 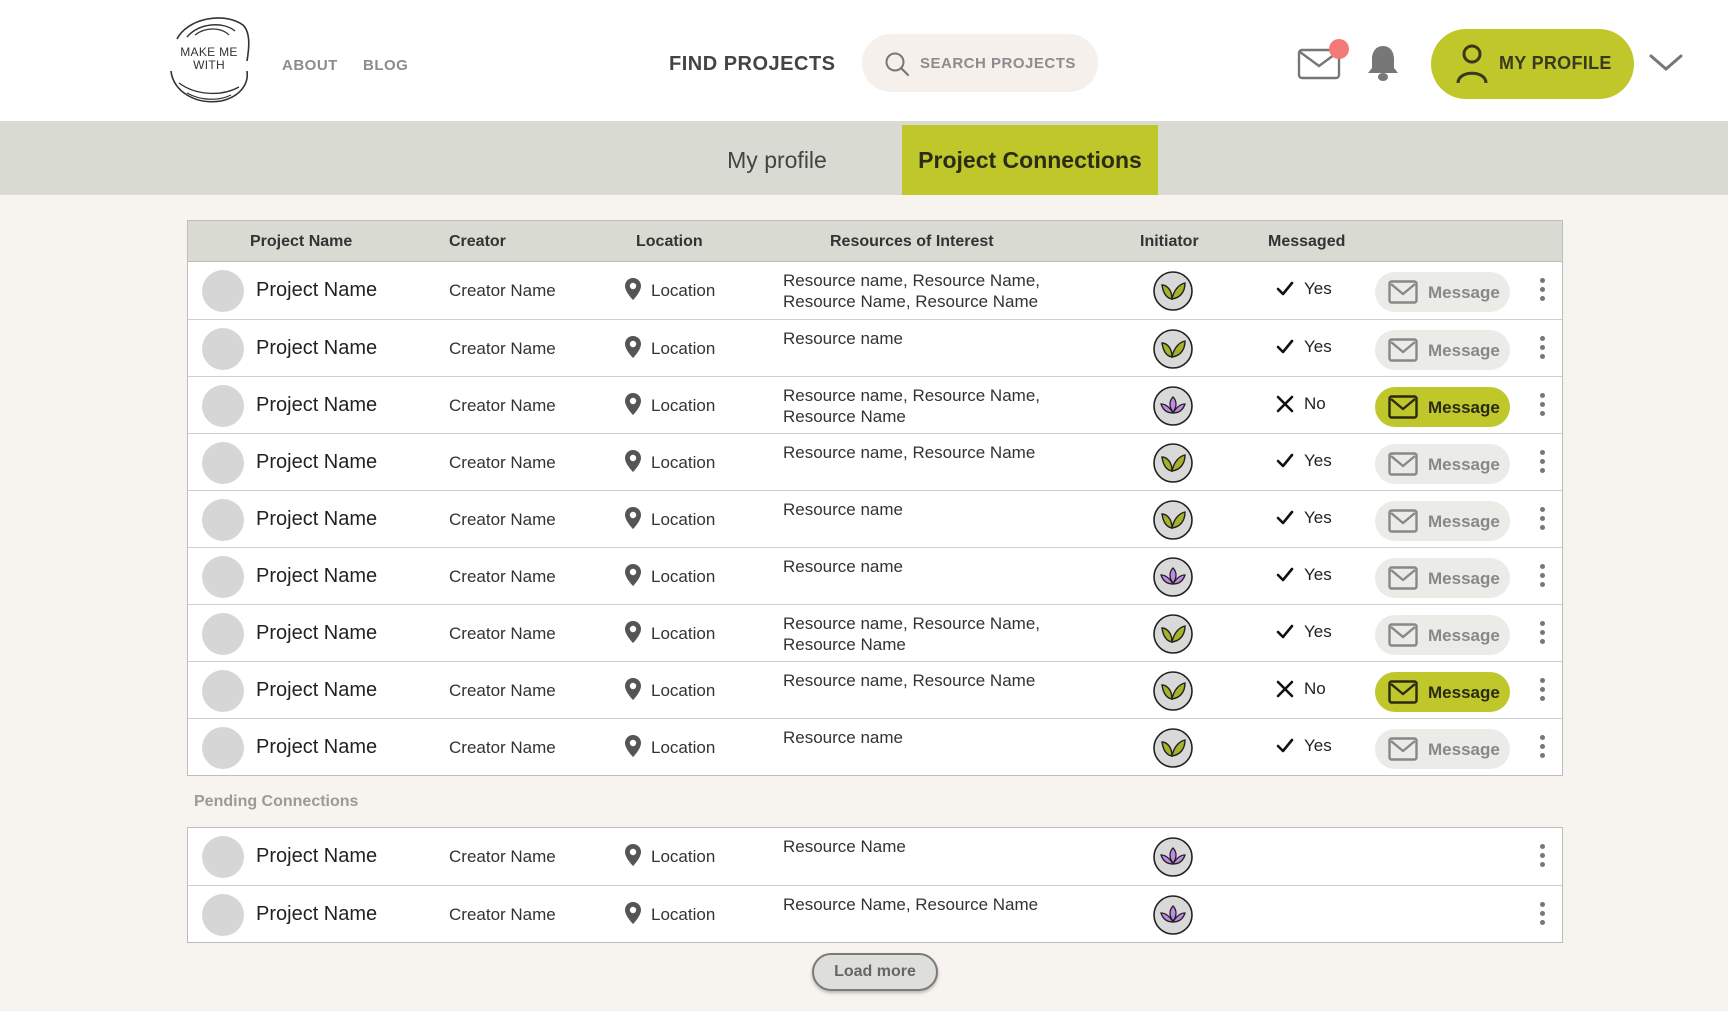 What do you see at coordinates (385, 65) in the screenshot?
I see `nav-blog-link: BLOG` at bounding box center [385, 65].